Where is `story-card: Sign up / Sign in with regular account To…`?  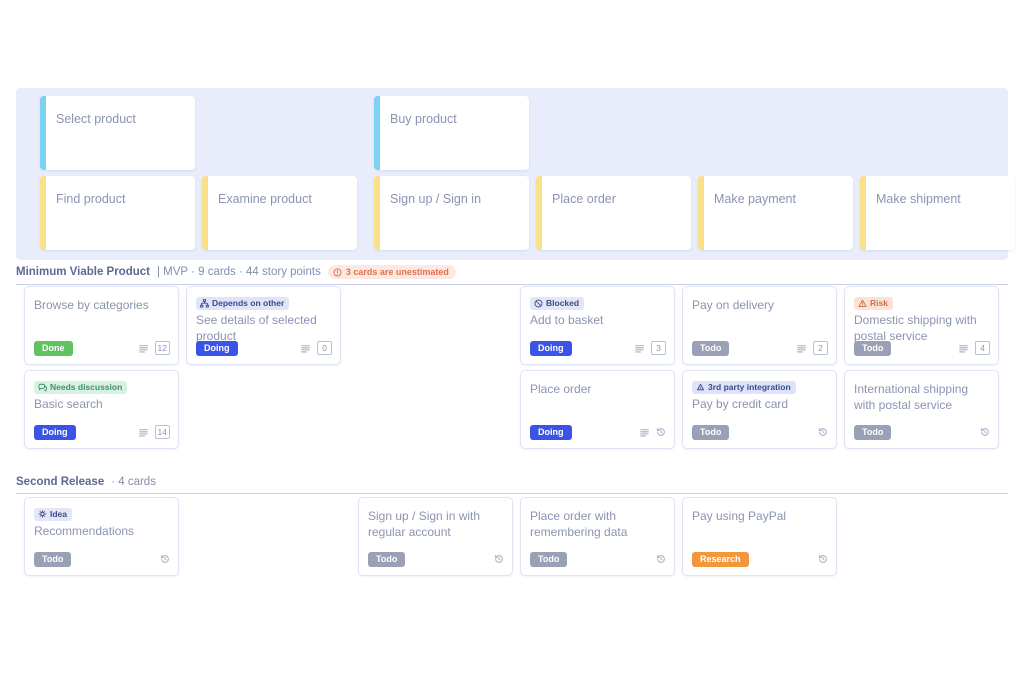
story-card: Sign up / Sign in with regular account To… is located at coordinates (435, 536).